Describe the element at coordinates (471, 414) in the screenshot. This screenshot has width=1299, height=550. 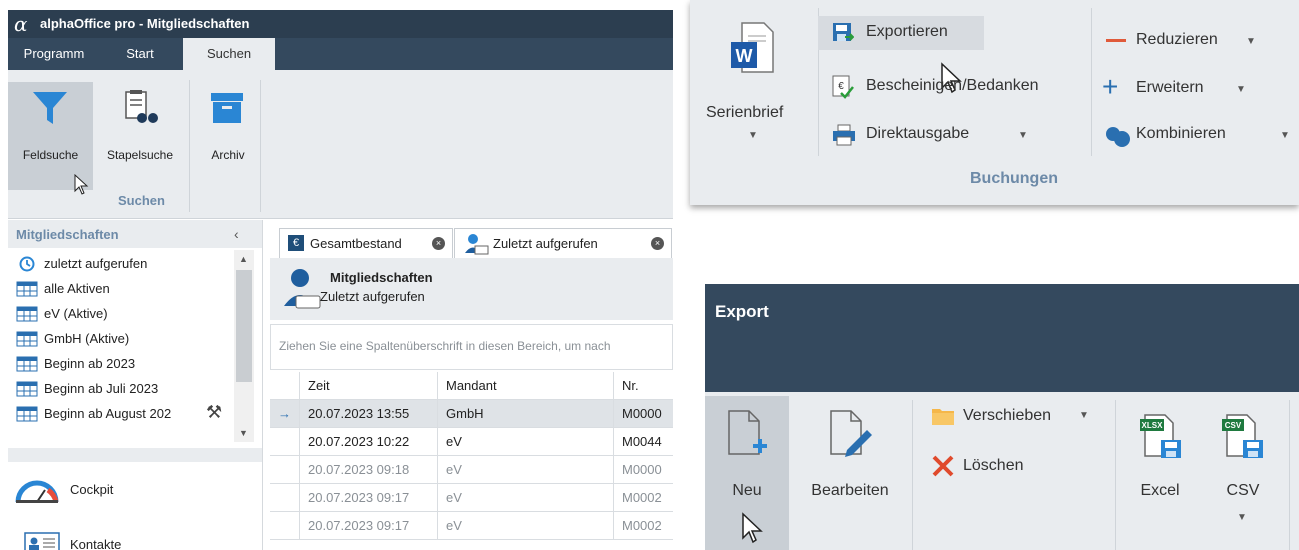
I see `table-row: → 20.07.2023 13:55 GmbH M0000` at that location.